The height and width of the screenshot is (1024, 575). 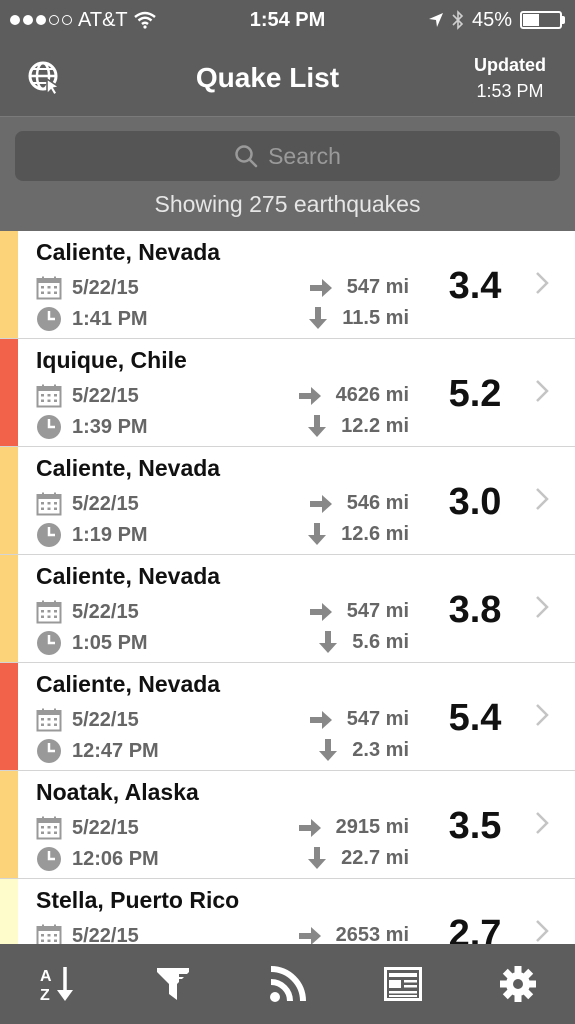 I want to click on search-area: Search Showing 275 earthquakes, so click(x=287, y=173).